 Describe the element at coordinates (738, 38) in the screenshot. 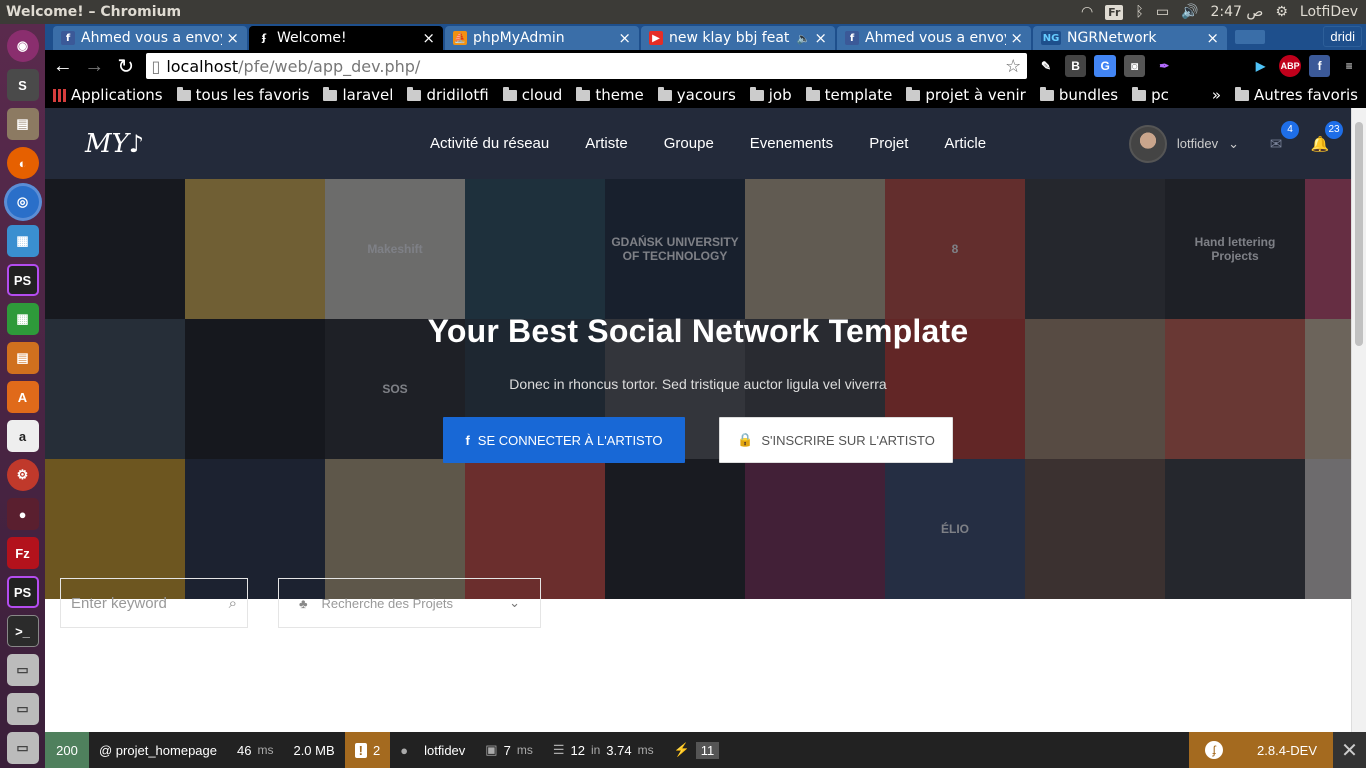

I see `tab-youtube: ▶ new klay bbj feat 🔈 ×` at that location.